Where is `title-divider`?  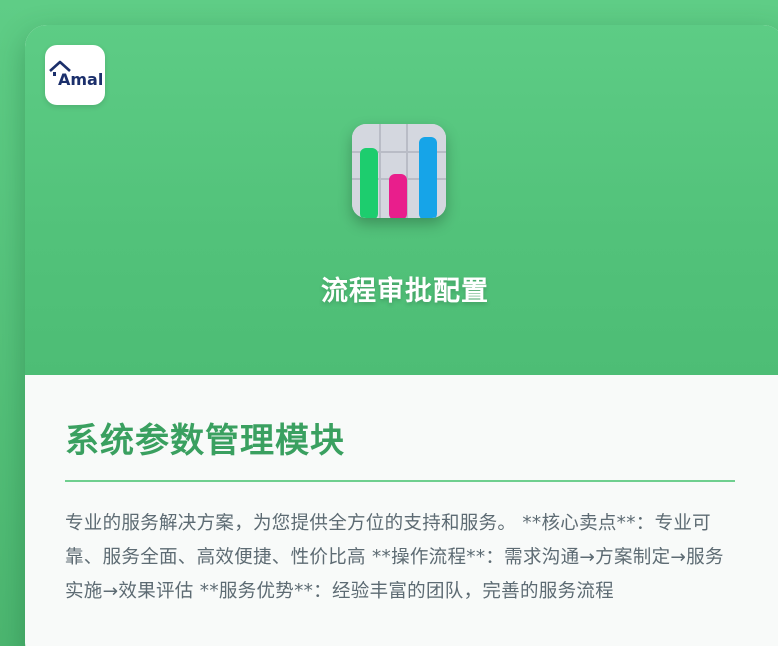
title-divider is located at coordinates (400, 481).